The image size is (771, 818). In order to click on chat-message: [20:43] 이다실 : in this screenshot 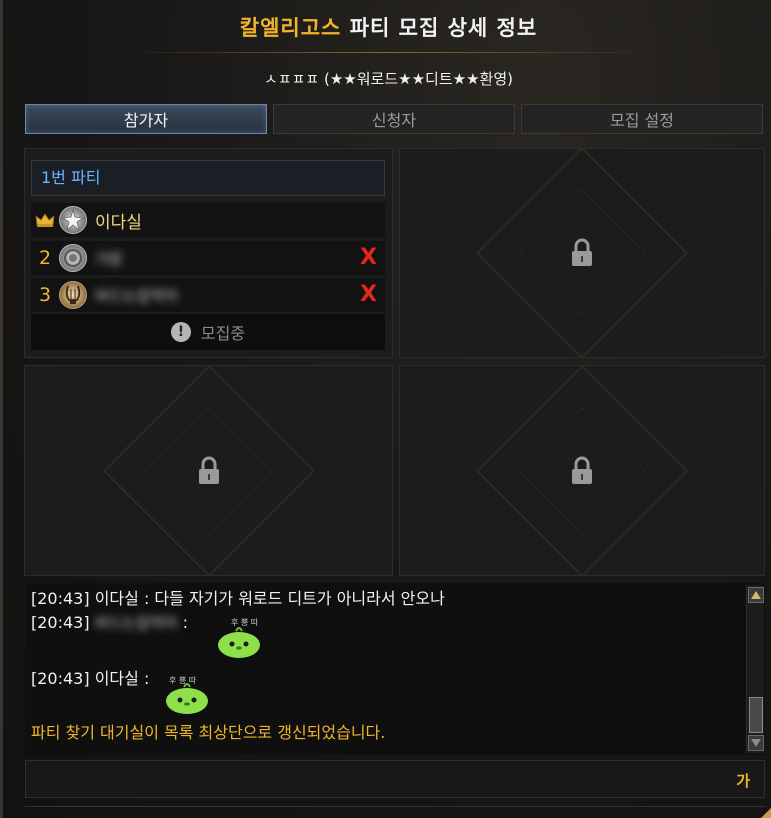, I will do `click(386, 679)`.